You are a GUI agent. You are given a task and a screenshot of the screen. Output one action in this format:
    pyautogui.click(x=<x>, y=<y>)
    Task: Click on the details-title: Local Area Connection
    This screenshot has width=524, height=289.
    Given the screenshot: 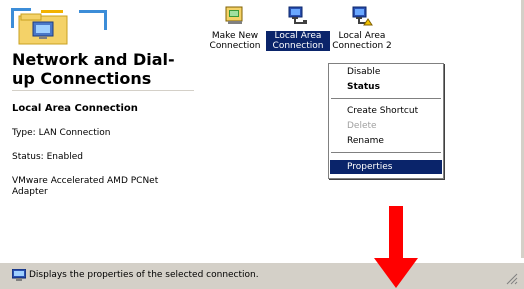 What is the action you would take?
    pyautogui.click(x=75, y=108)
    